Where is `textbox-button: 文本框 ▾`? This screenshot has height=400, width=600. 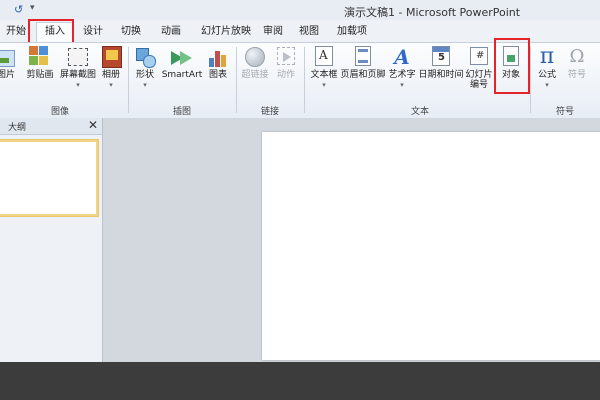 textbox-button: 文本框 ▾ is located at coordinates (324, 72).